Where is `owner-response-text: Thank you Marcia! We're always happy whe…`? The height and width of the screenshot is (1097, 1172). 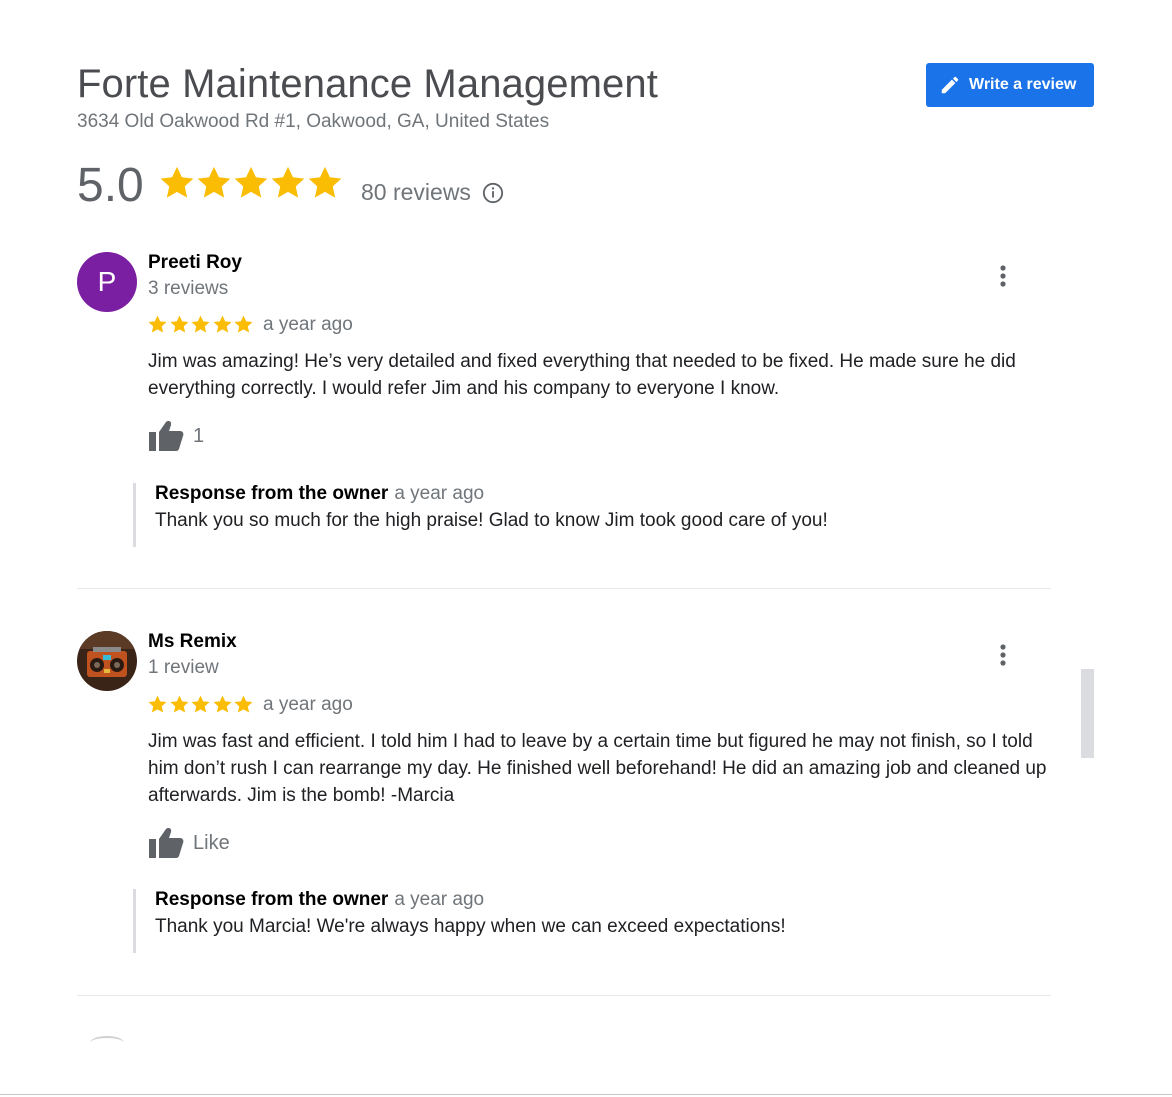
owner-response-text: Thank you Marcia! We're always happy whe… is located at coordinates (470, 926).